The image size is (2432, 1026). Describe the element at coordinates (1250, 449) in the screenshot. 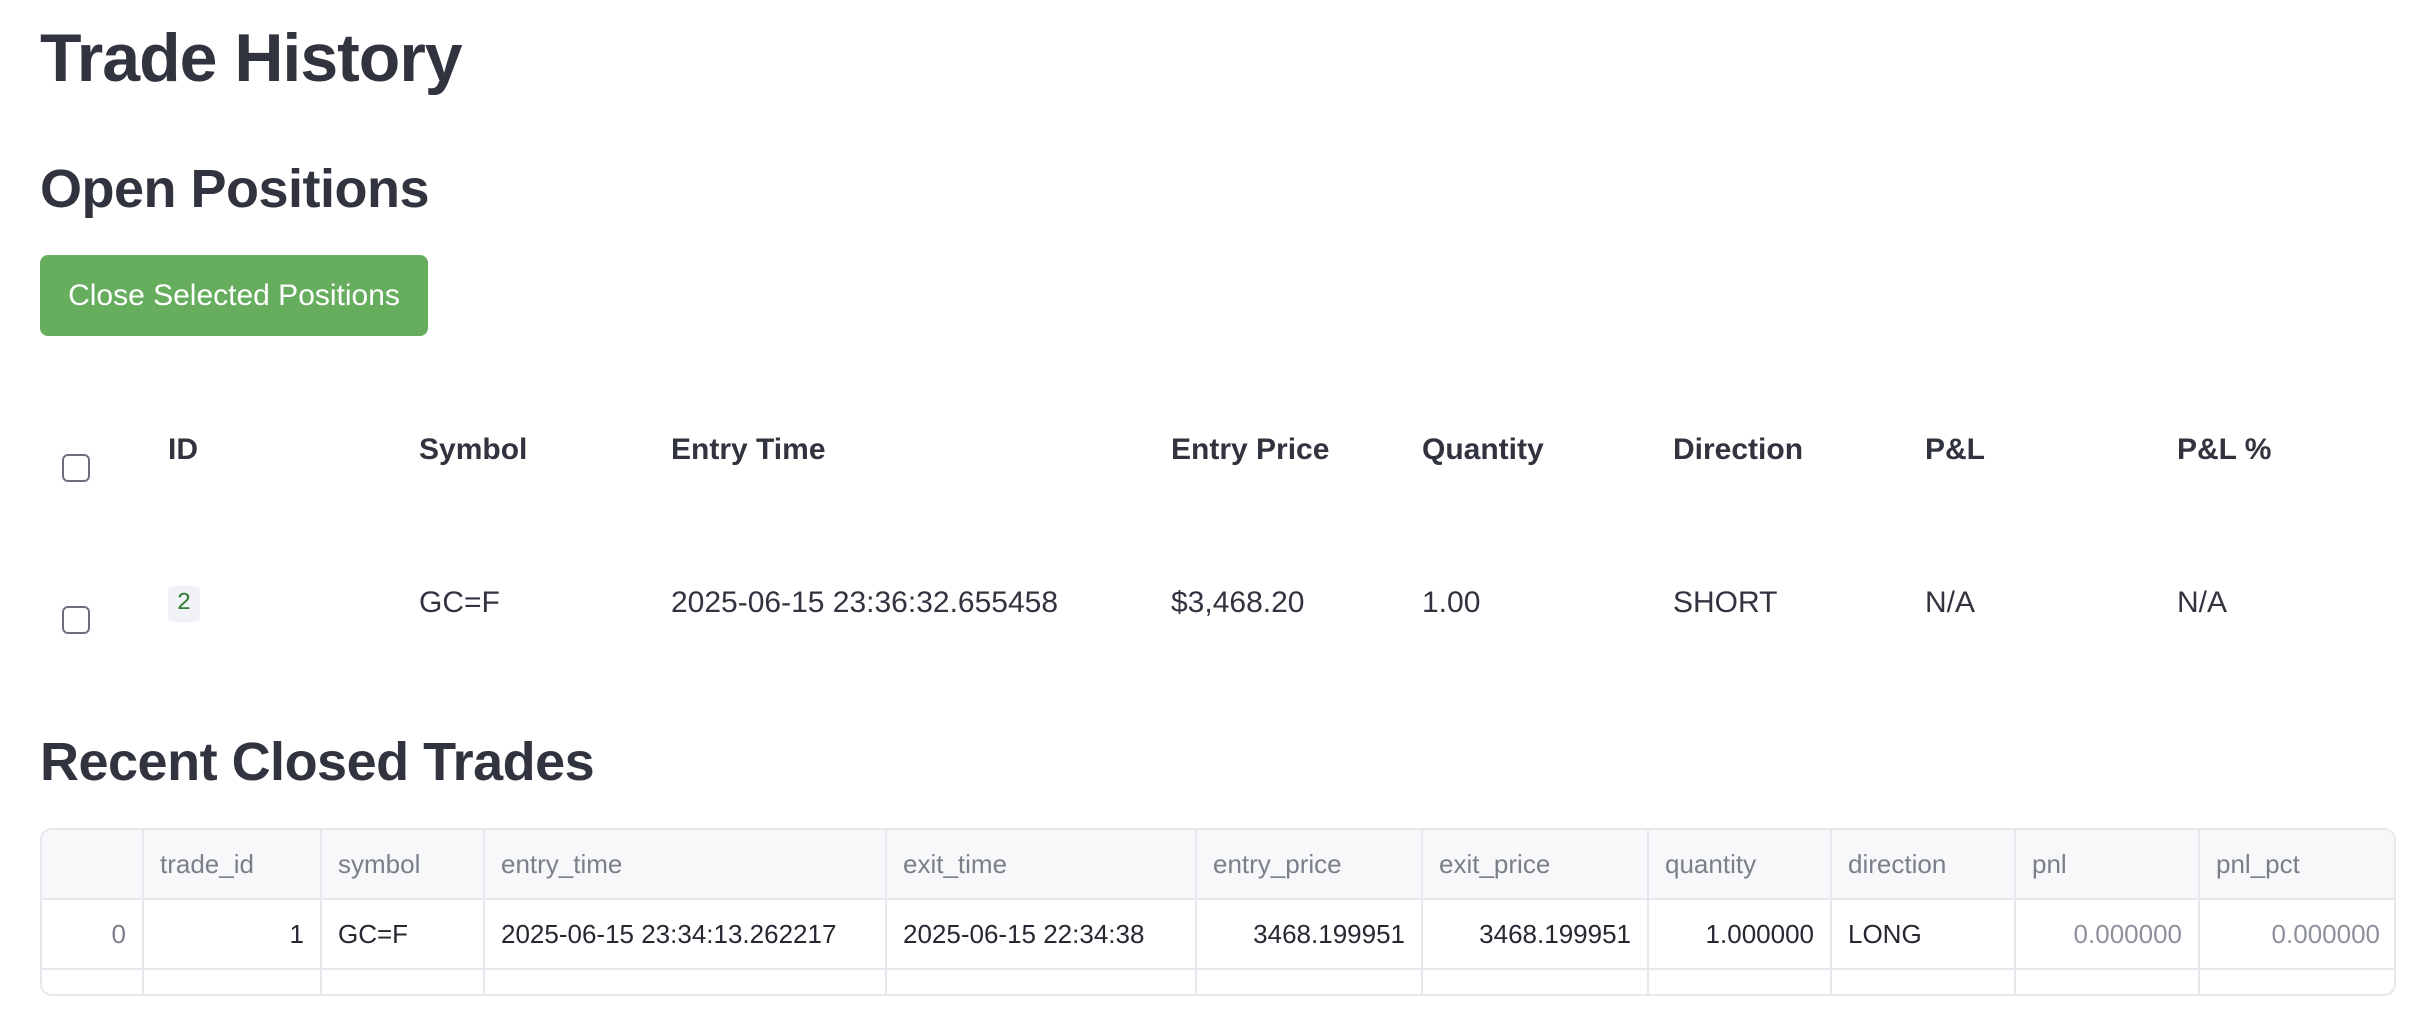

I see `header-entry-price: Entry Price` at that location.